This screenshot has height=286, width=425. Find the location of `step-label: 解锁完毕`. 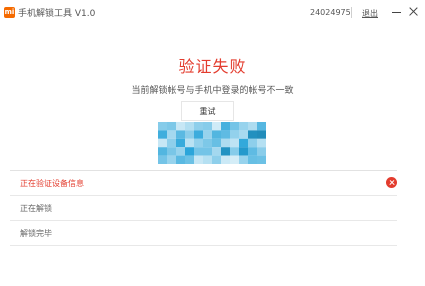

step-label: 解锁完毕 is located at coordinates (36, 233).